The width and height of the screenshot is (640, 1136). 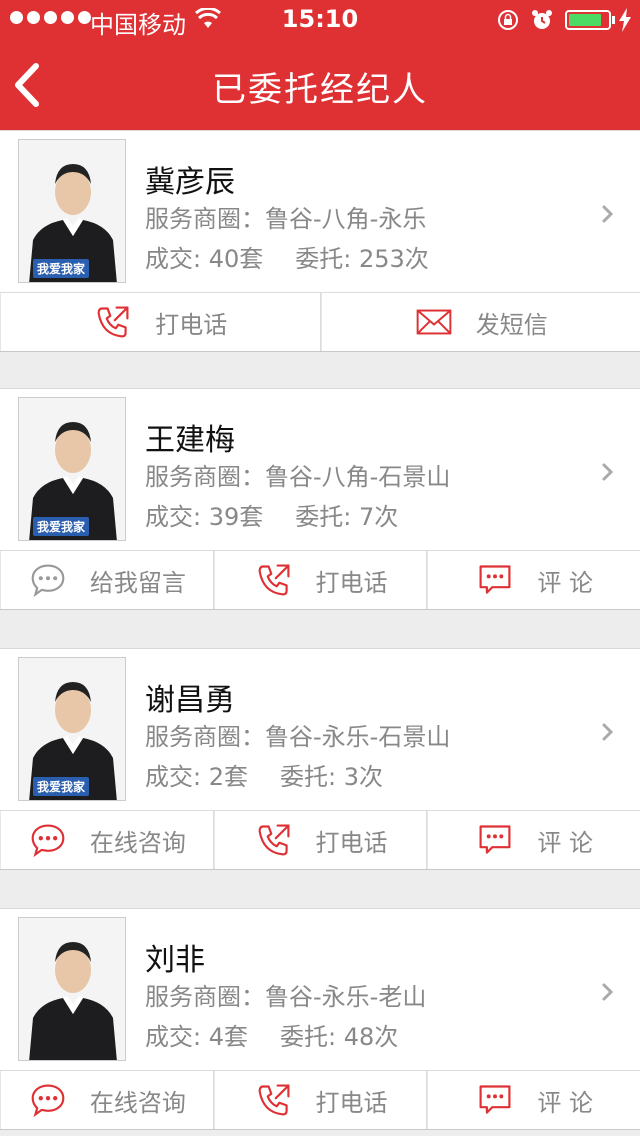 I want to click on entrust-count: 委托: 3次, so click(x=331, y=777).